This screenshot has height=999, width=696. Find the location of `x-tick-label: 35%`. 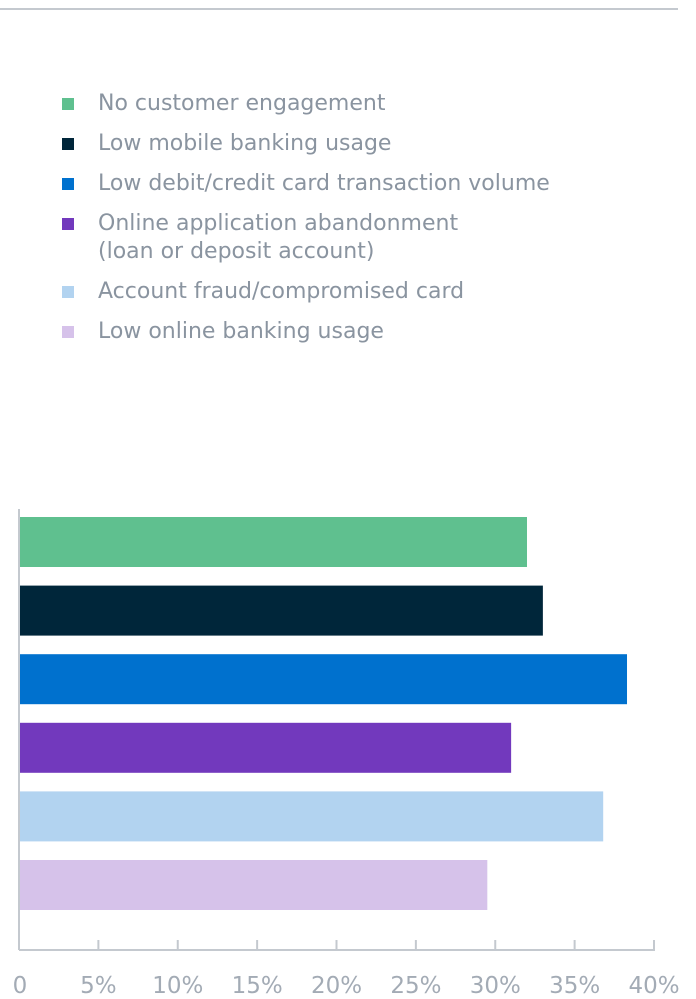

x-tick-label: 35% is located at coordinates (574, 986).